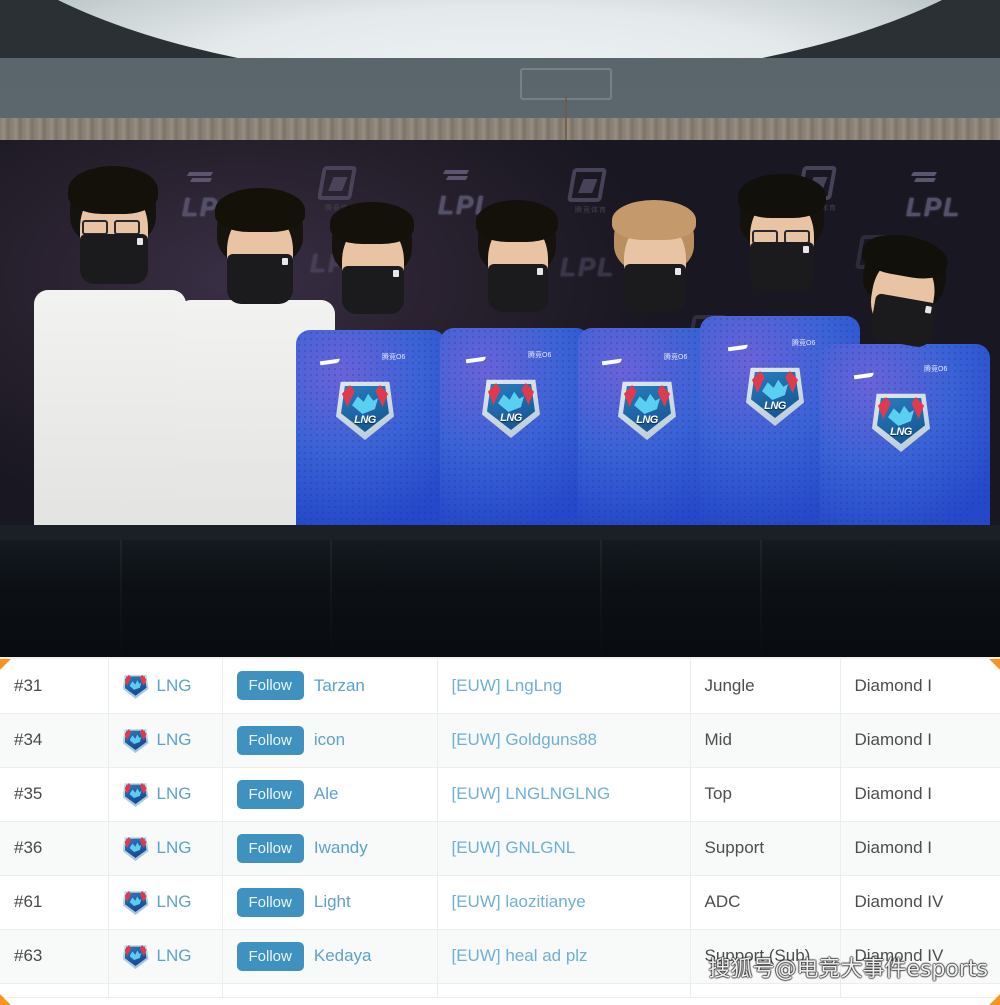 The image size is (1000, 1005). Describe the element at coordinates (520, 955) in the screenshot. I see `account-name-link: [EUW] heal ad plz` at that location.